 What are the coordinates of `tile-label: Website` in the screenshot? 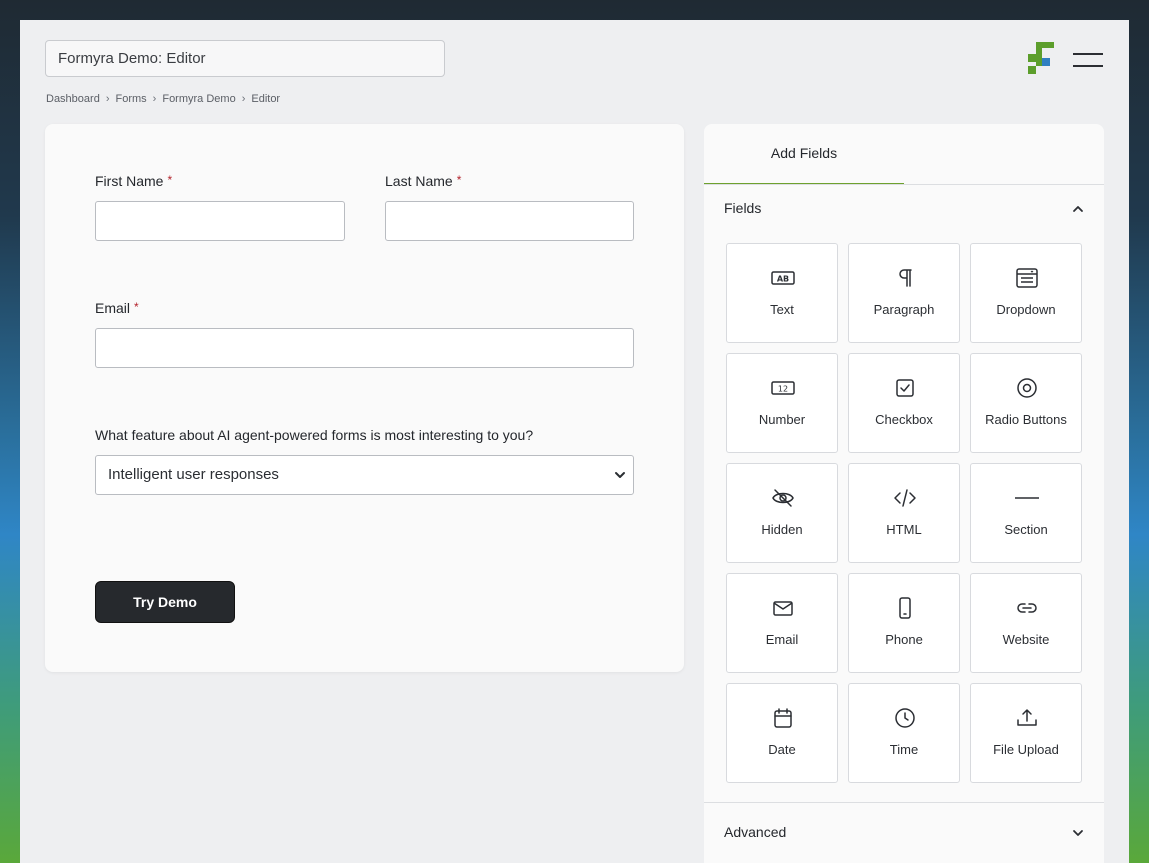 It's located at (1026, 639).